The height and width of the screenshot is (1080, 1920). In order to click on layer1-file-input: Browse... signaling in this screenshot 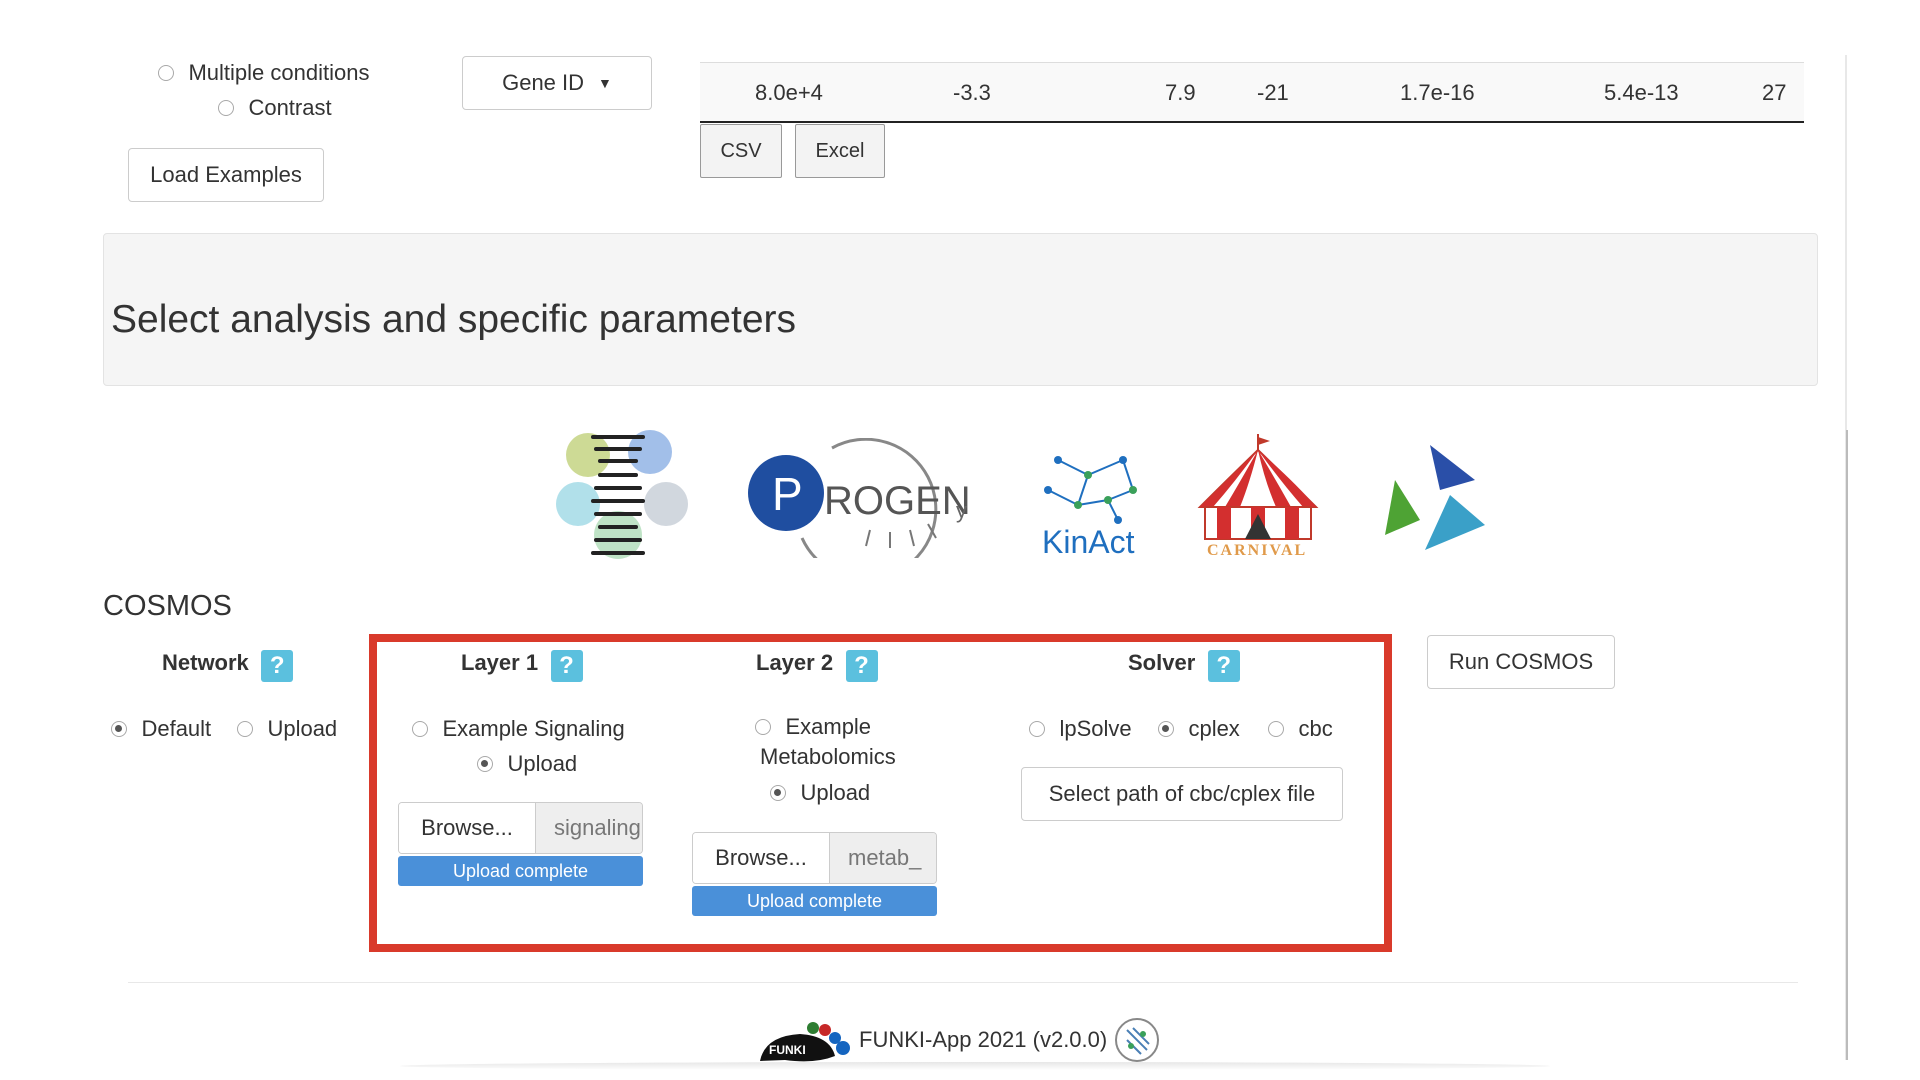, I will do `click(520, 828)`.